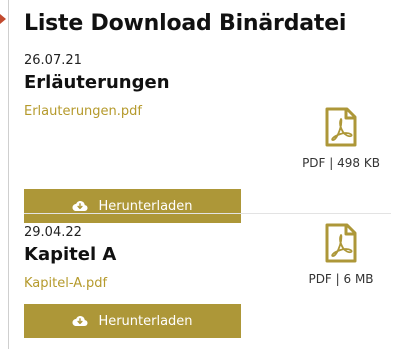 This screenshot has height=349, width=395. I want to click on file-meta: PDF | 6 MB, so click(341, 255).